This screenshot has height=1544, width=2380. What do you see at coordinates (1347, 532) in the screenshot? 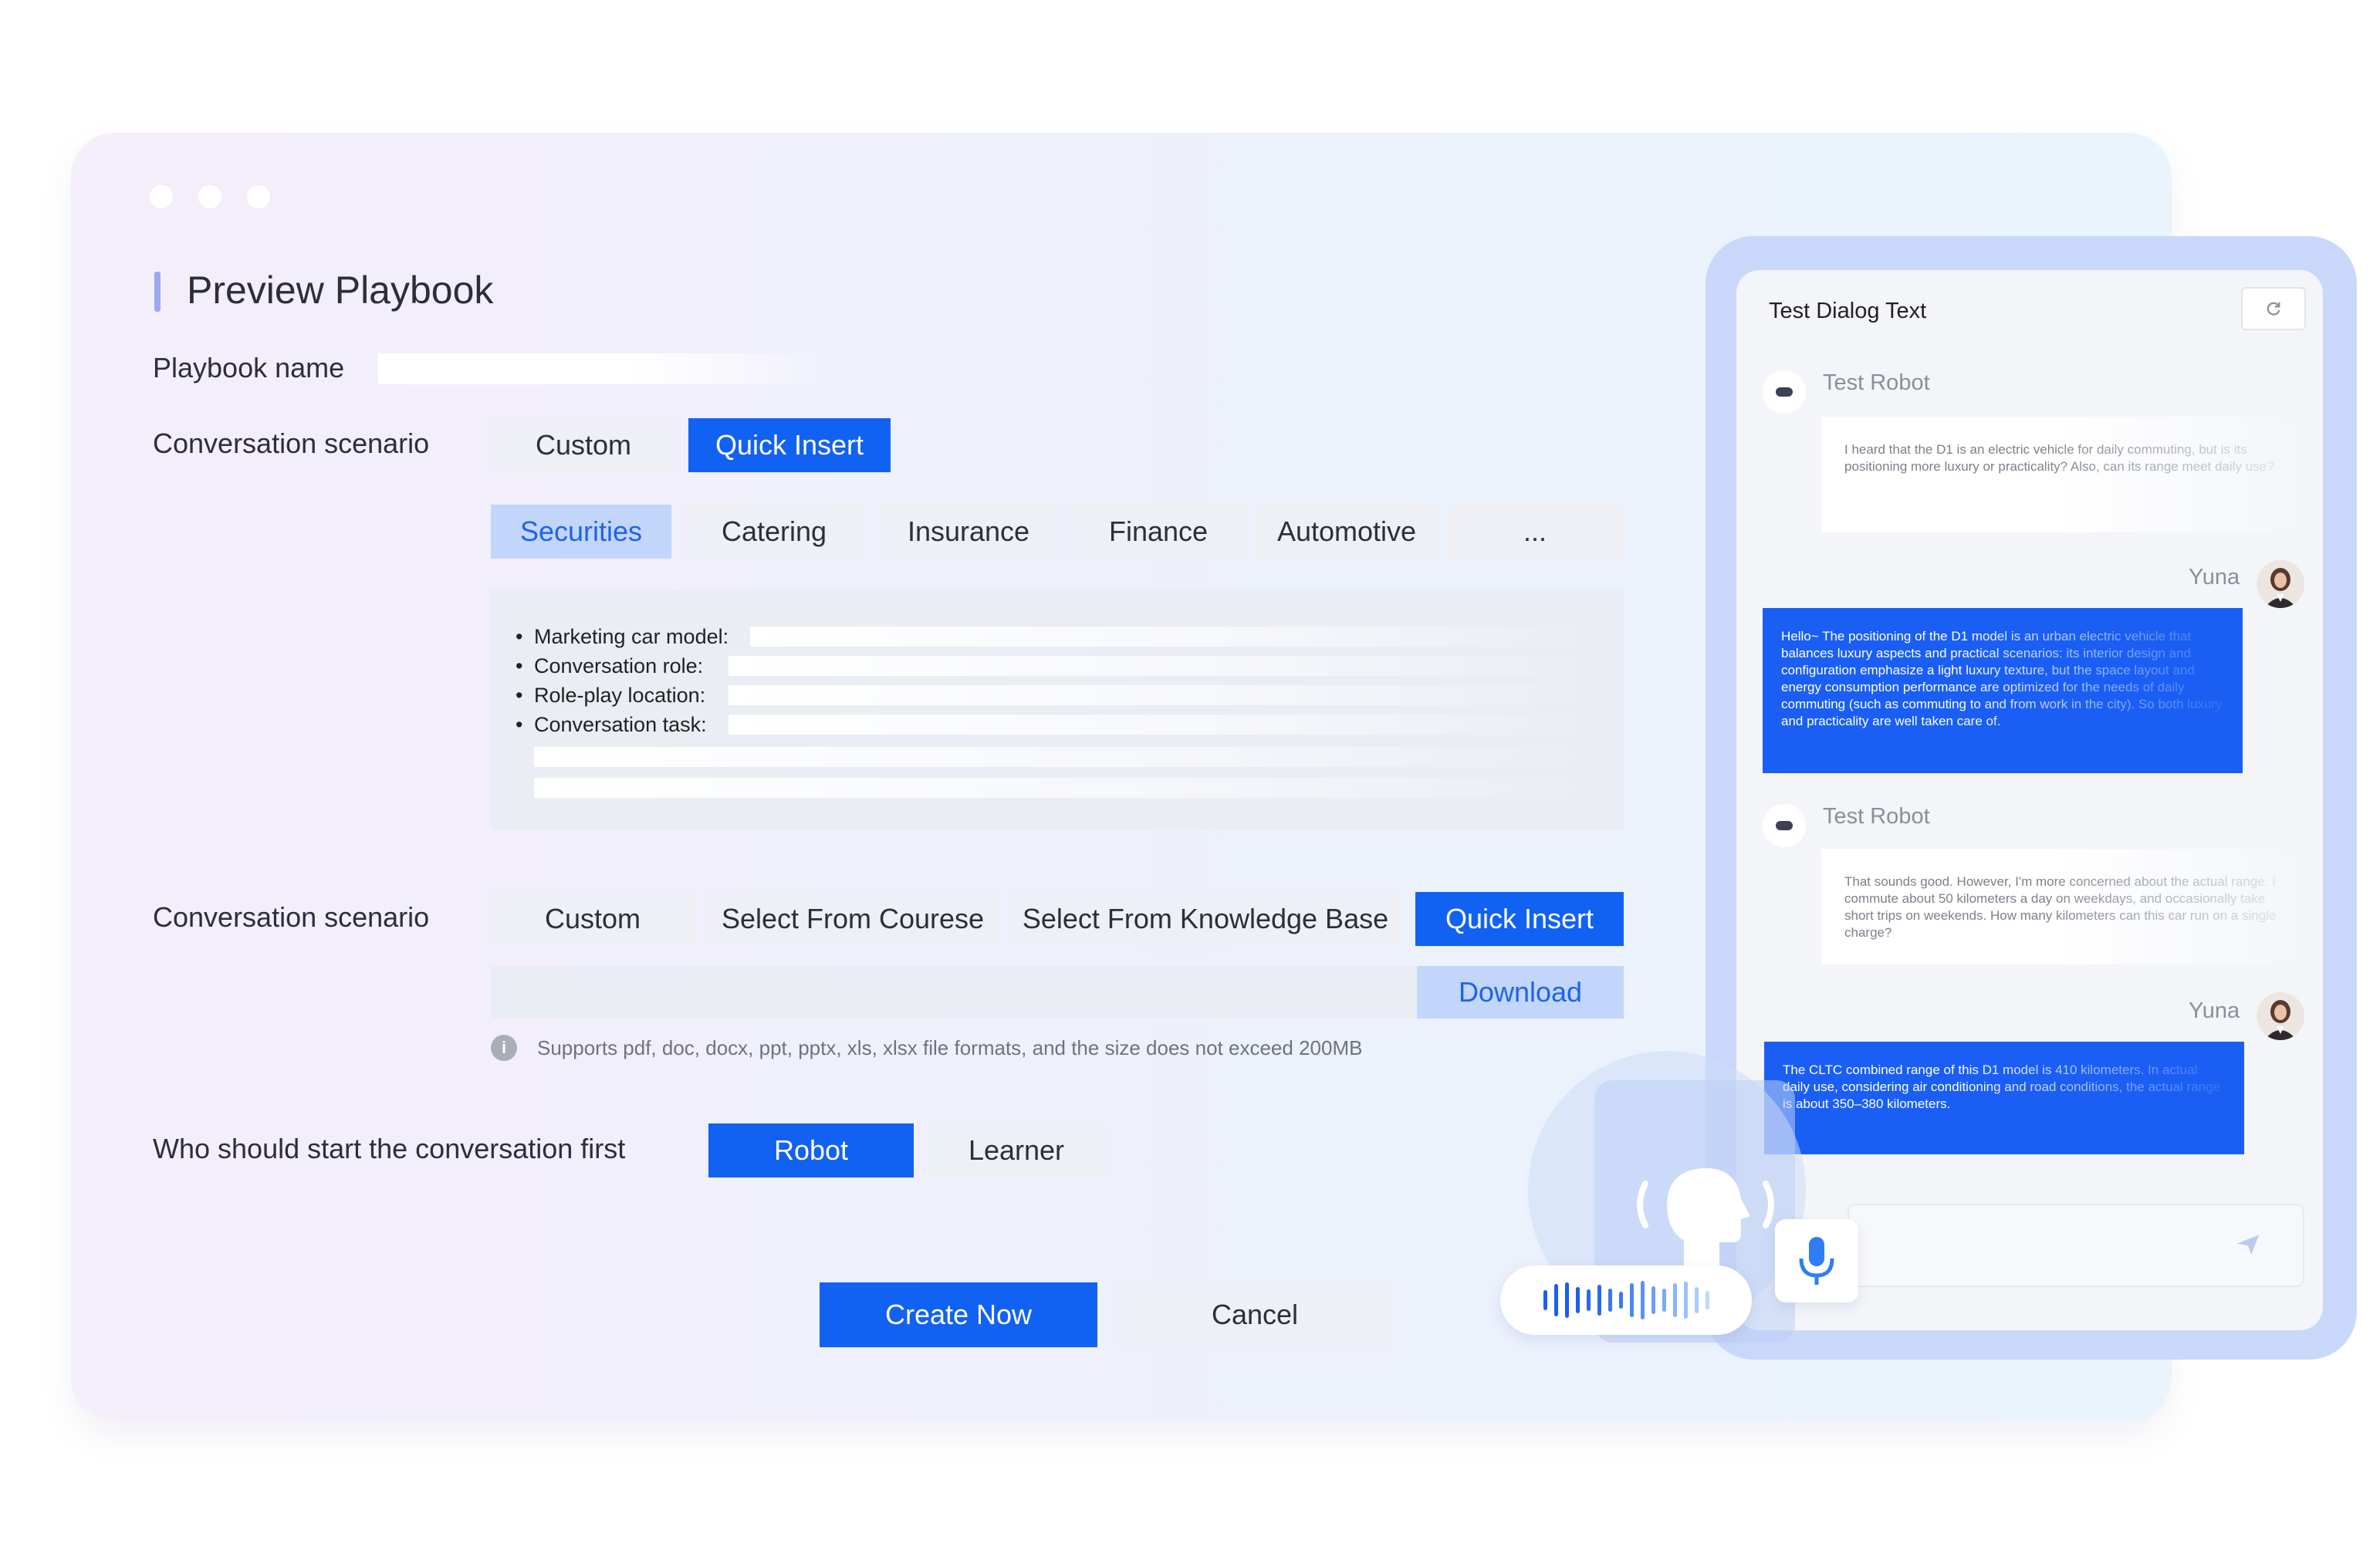
I see `industry-tab-automotive: Automotive` at bounding box center [1347, 532].